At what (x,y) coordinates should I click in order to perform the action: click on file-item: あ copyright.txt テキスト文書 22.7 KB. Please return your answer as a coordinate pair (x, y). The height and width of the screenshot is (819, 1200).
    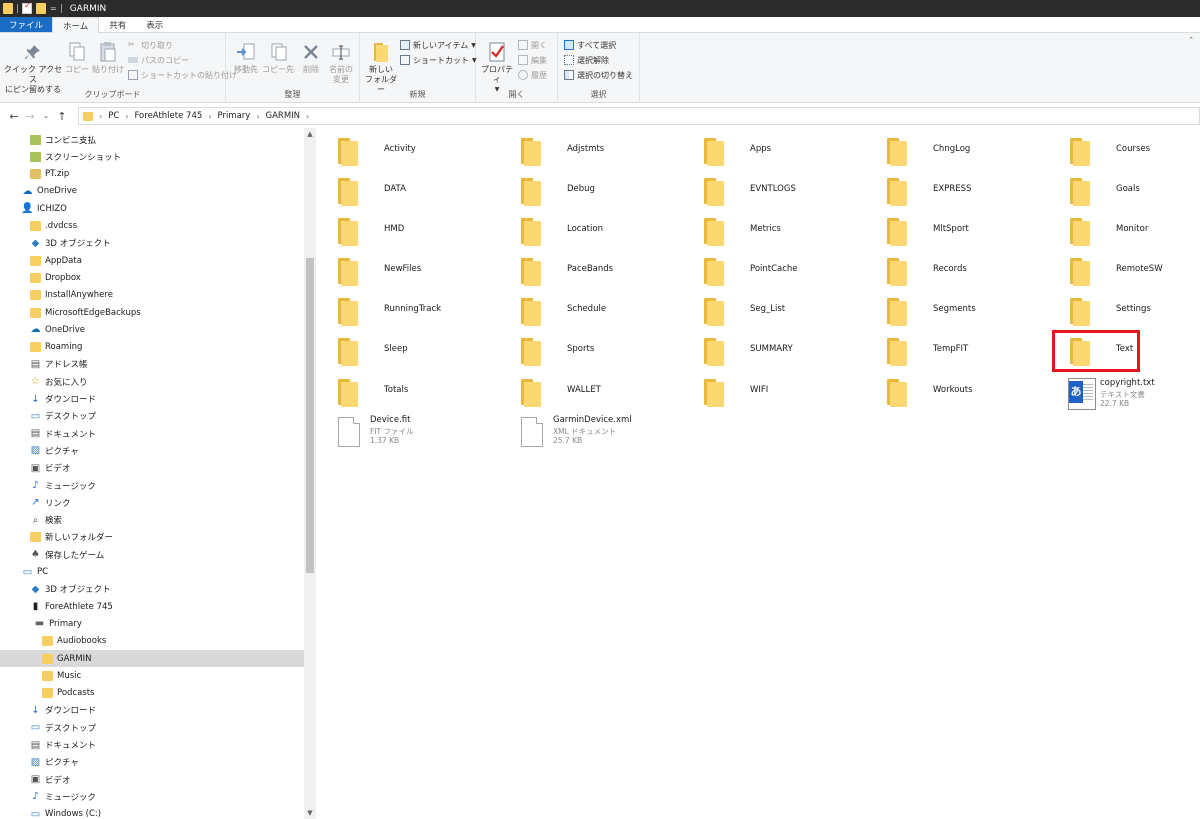
    Looking at the image, I should click on (1133, 397).